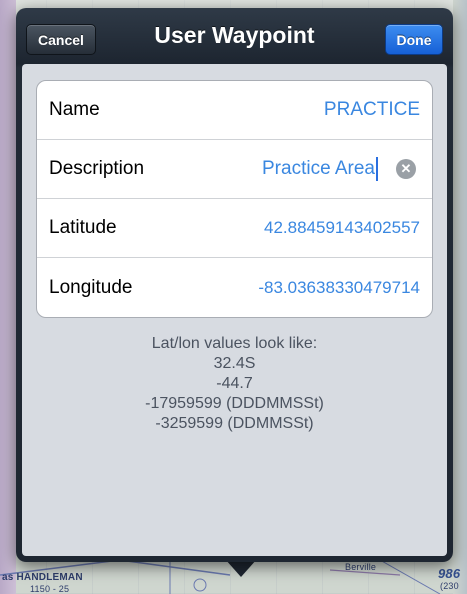 The height and width of the screenshot is (594, 467). Describe the element at coordinates (234, 343) in the screenshot. I see `help-heading: Lat/lon values look like:` at that location.